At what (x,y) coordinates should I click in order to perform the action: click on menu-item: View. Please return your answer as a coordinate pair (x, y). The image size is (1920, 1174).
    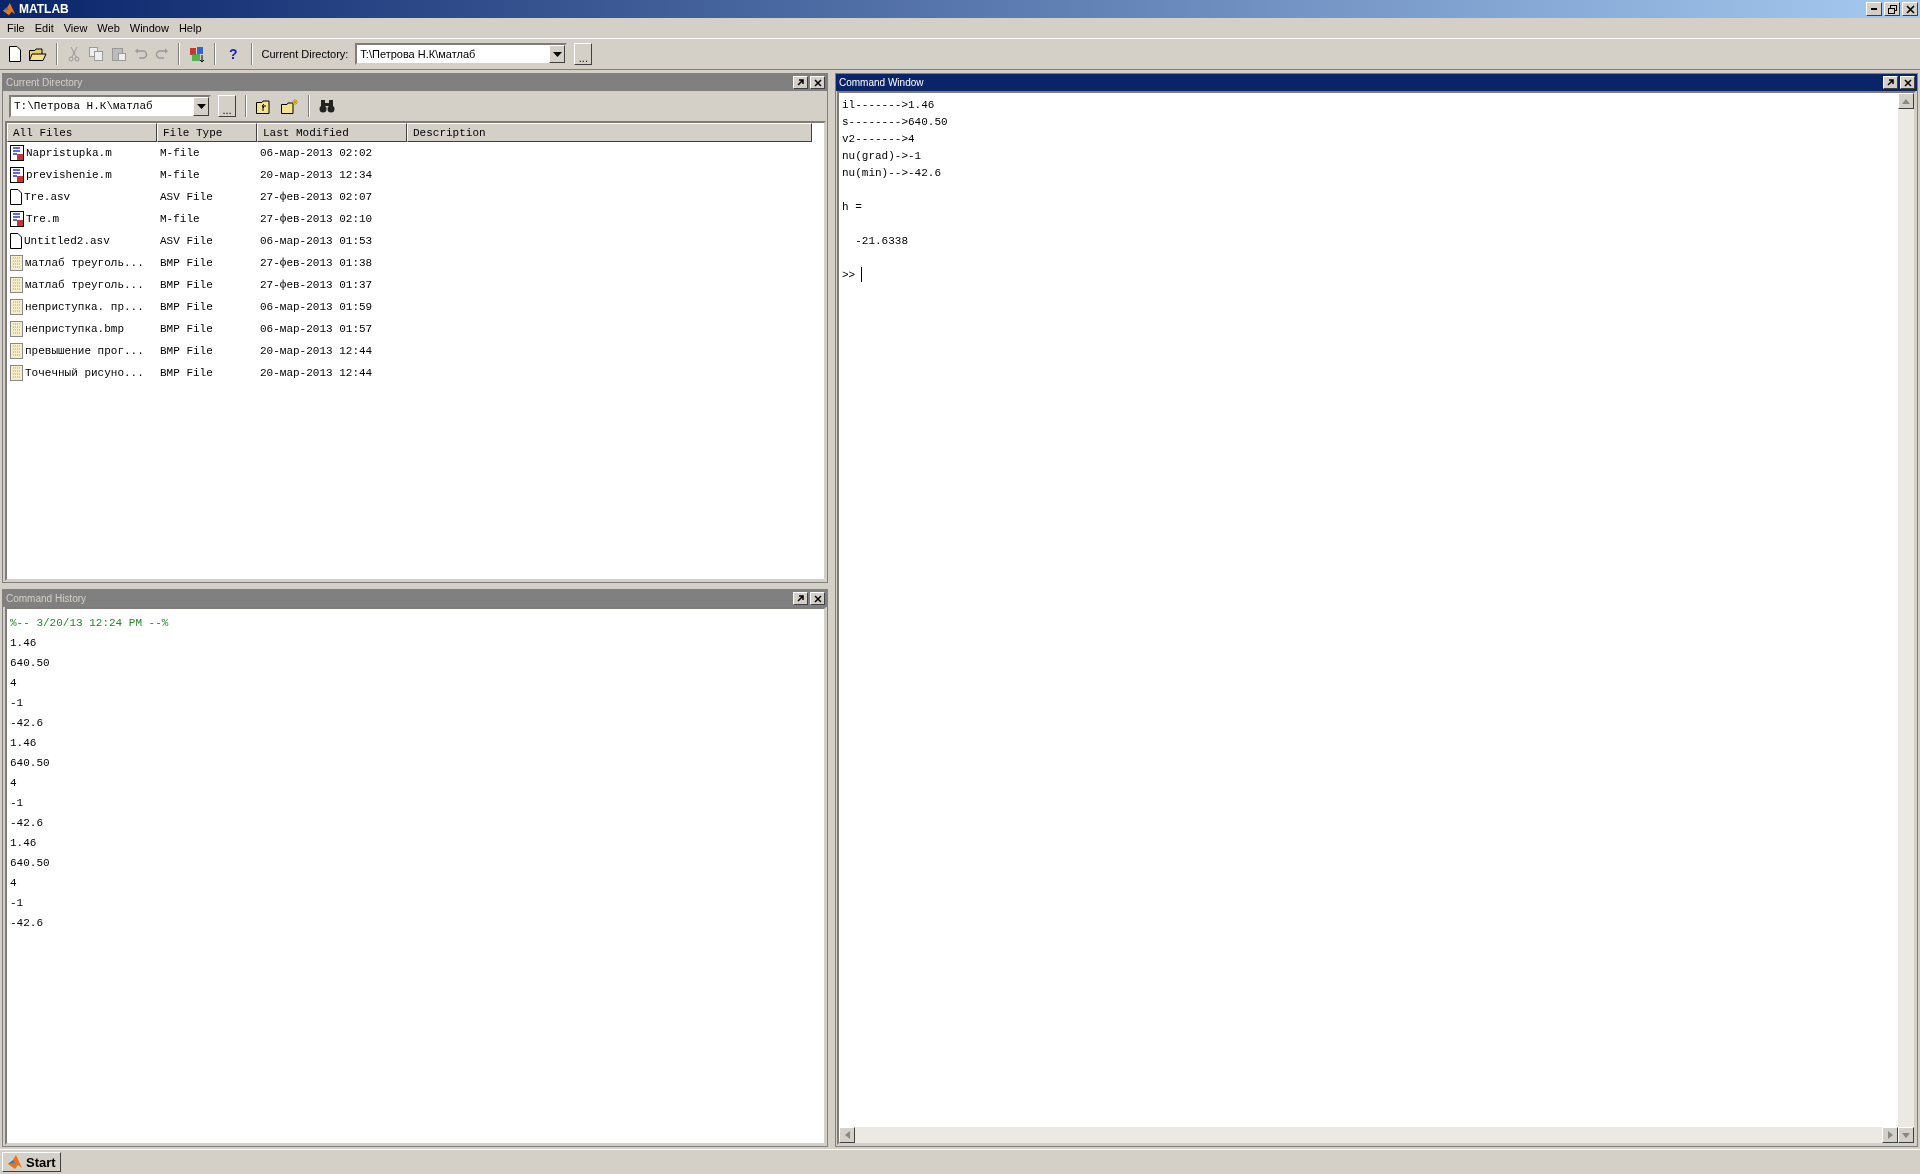
    Looking at the image, I should click on (75, 28).